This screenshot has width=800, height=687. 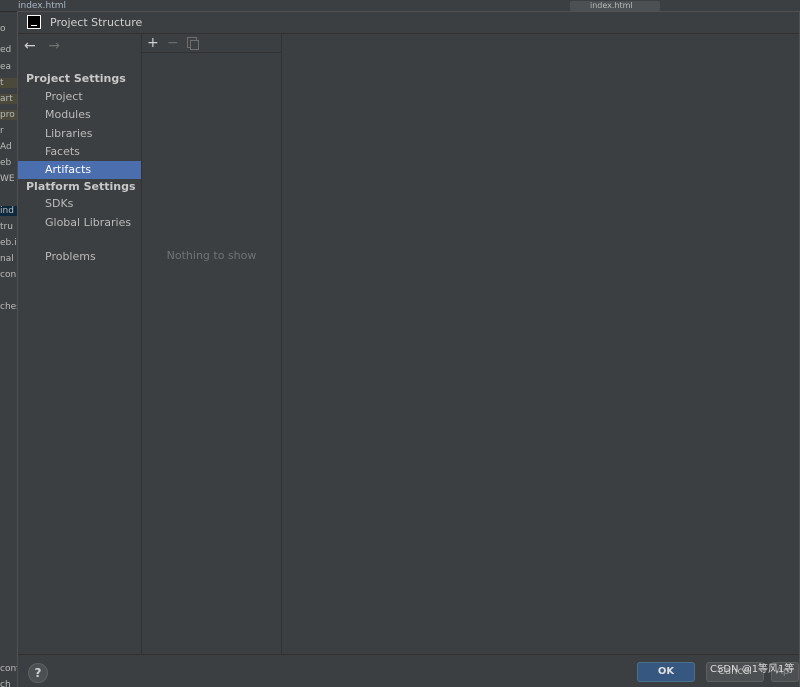 What do you see at coordinates (408, 670) in the screenshot?
I see `dialog-footer: ? OK Cancel Ap` at bounding box center [408, 670].